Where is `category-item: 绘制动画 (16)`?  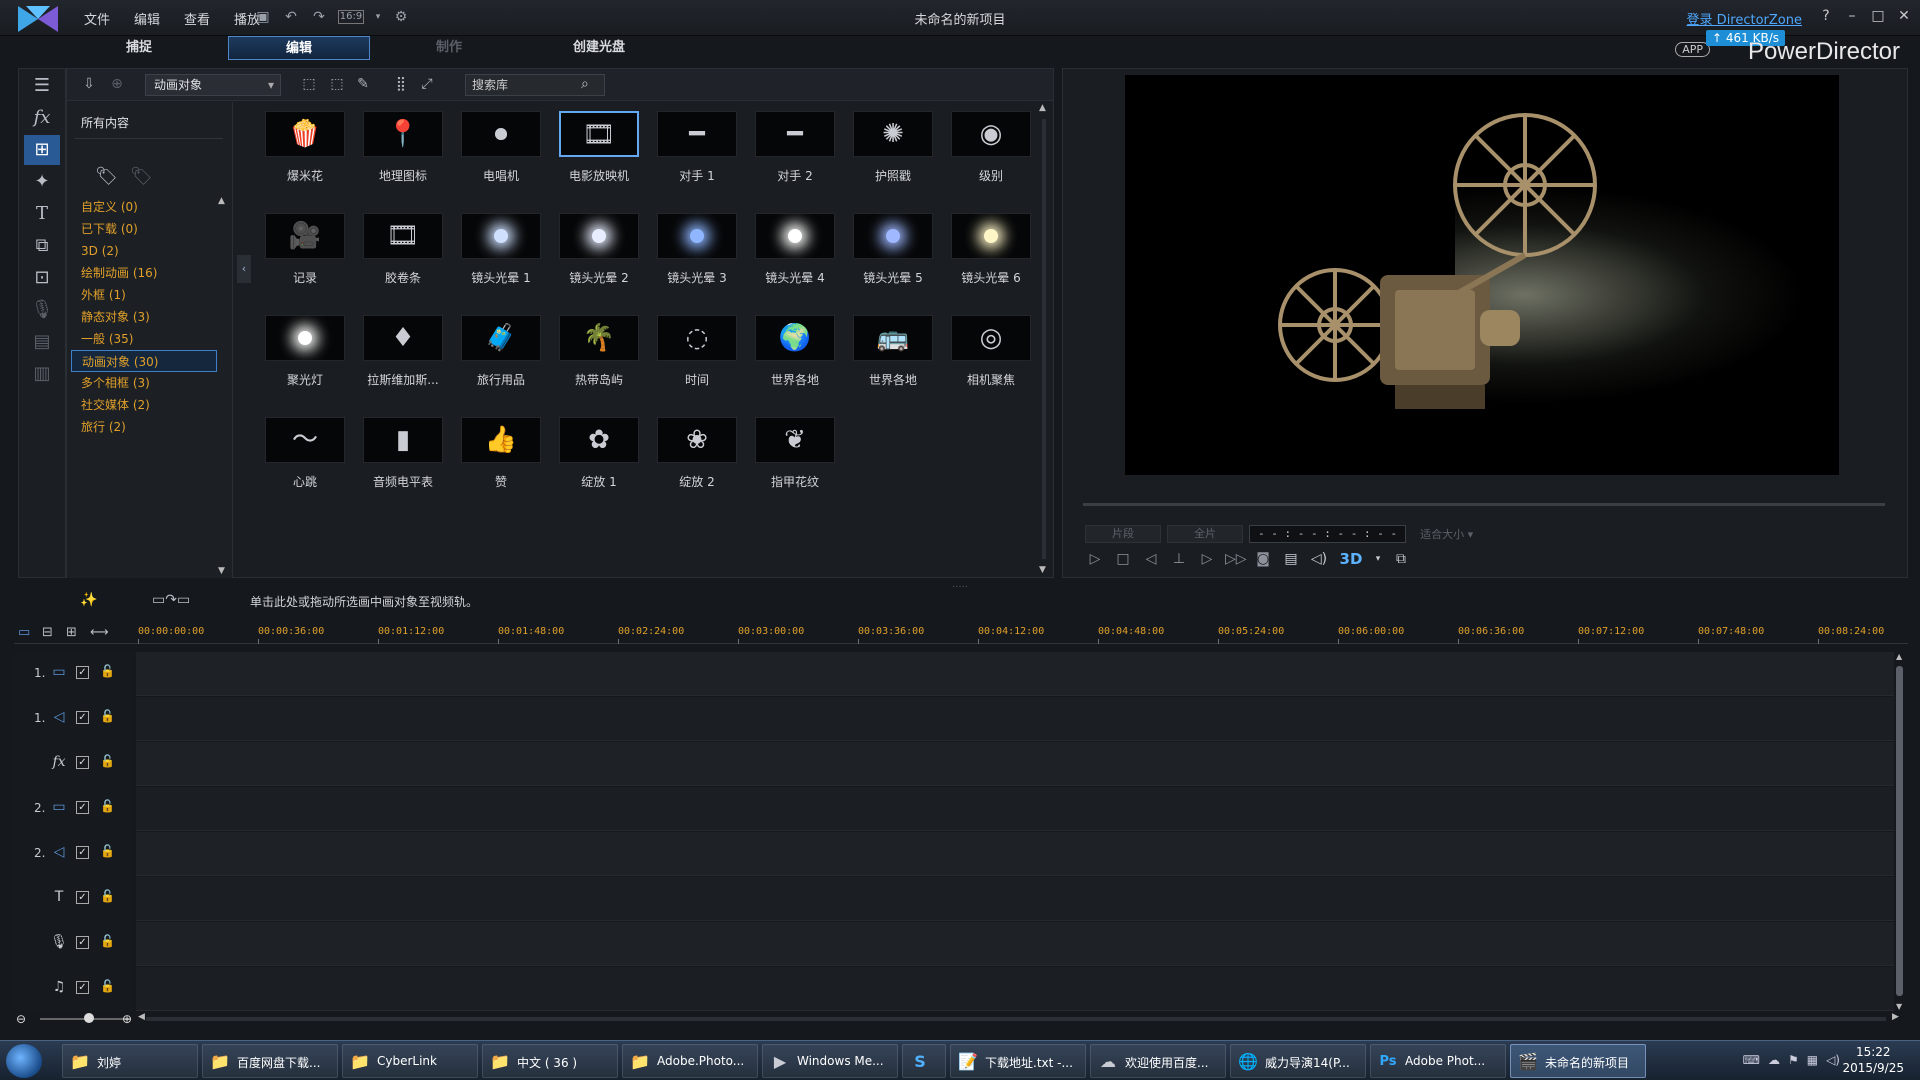
category-item: 绘制动画 (16) is located at coordinates (144, 273).